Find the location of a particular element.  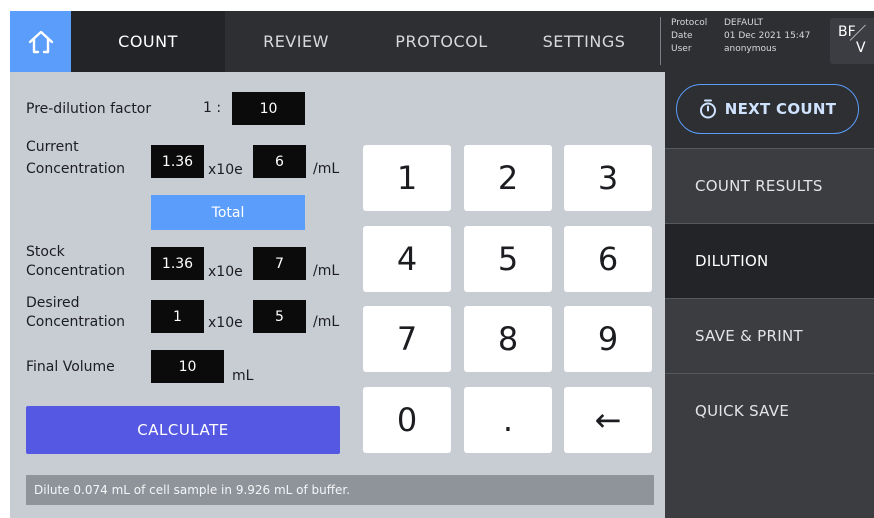

final-volume-unit: mL is located at coordinates (243, 376).